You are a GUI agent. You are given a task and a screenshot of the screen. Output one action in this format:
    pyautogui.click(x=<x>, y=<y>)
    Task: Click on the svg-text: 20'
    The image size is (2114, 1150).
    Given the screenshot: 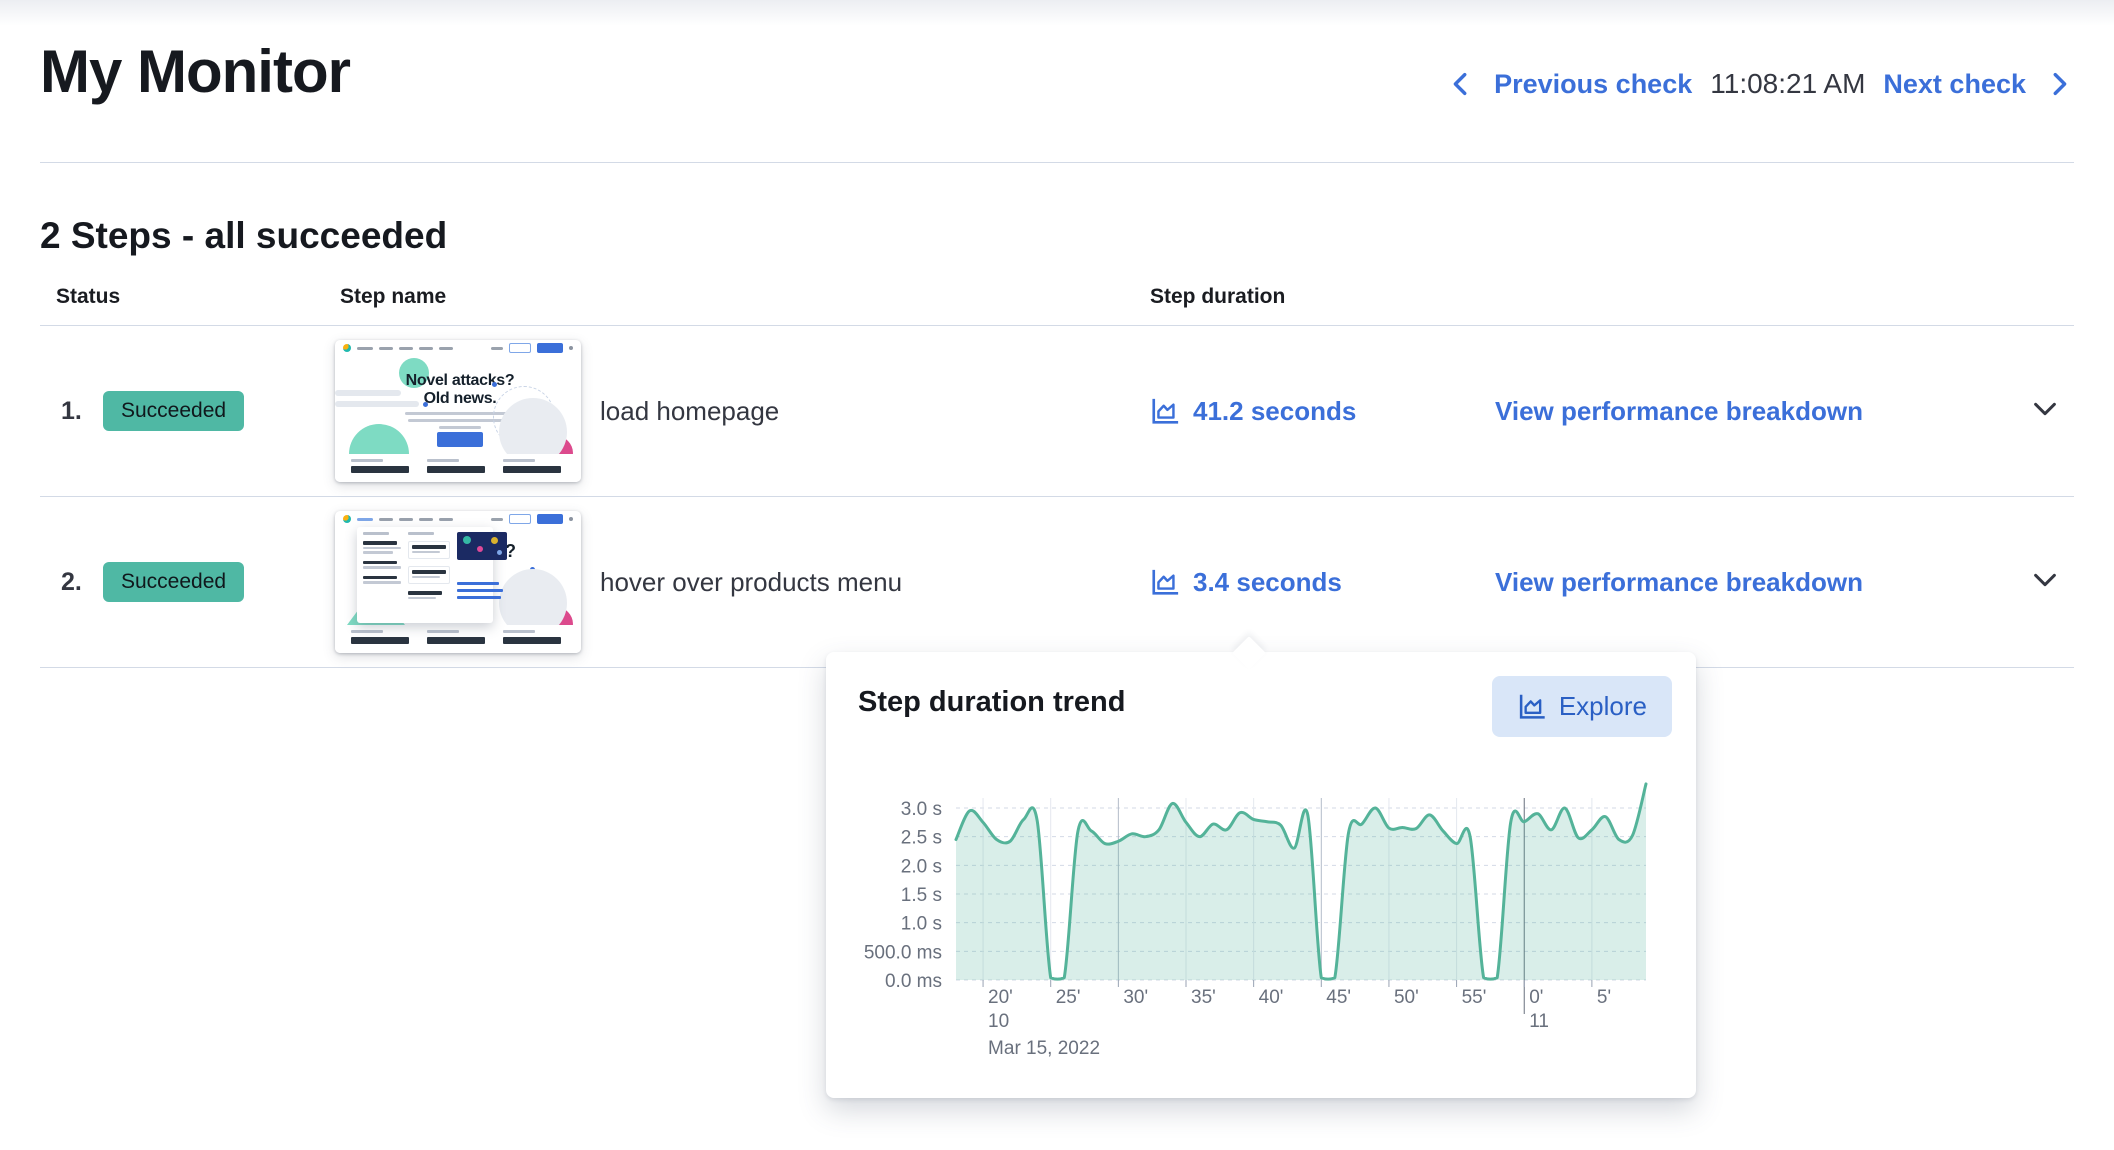 What is the action you would take?
    pyautogui.click(x=1000, y=997)
    